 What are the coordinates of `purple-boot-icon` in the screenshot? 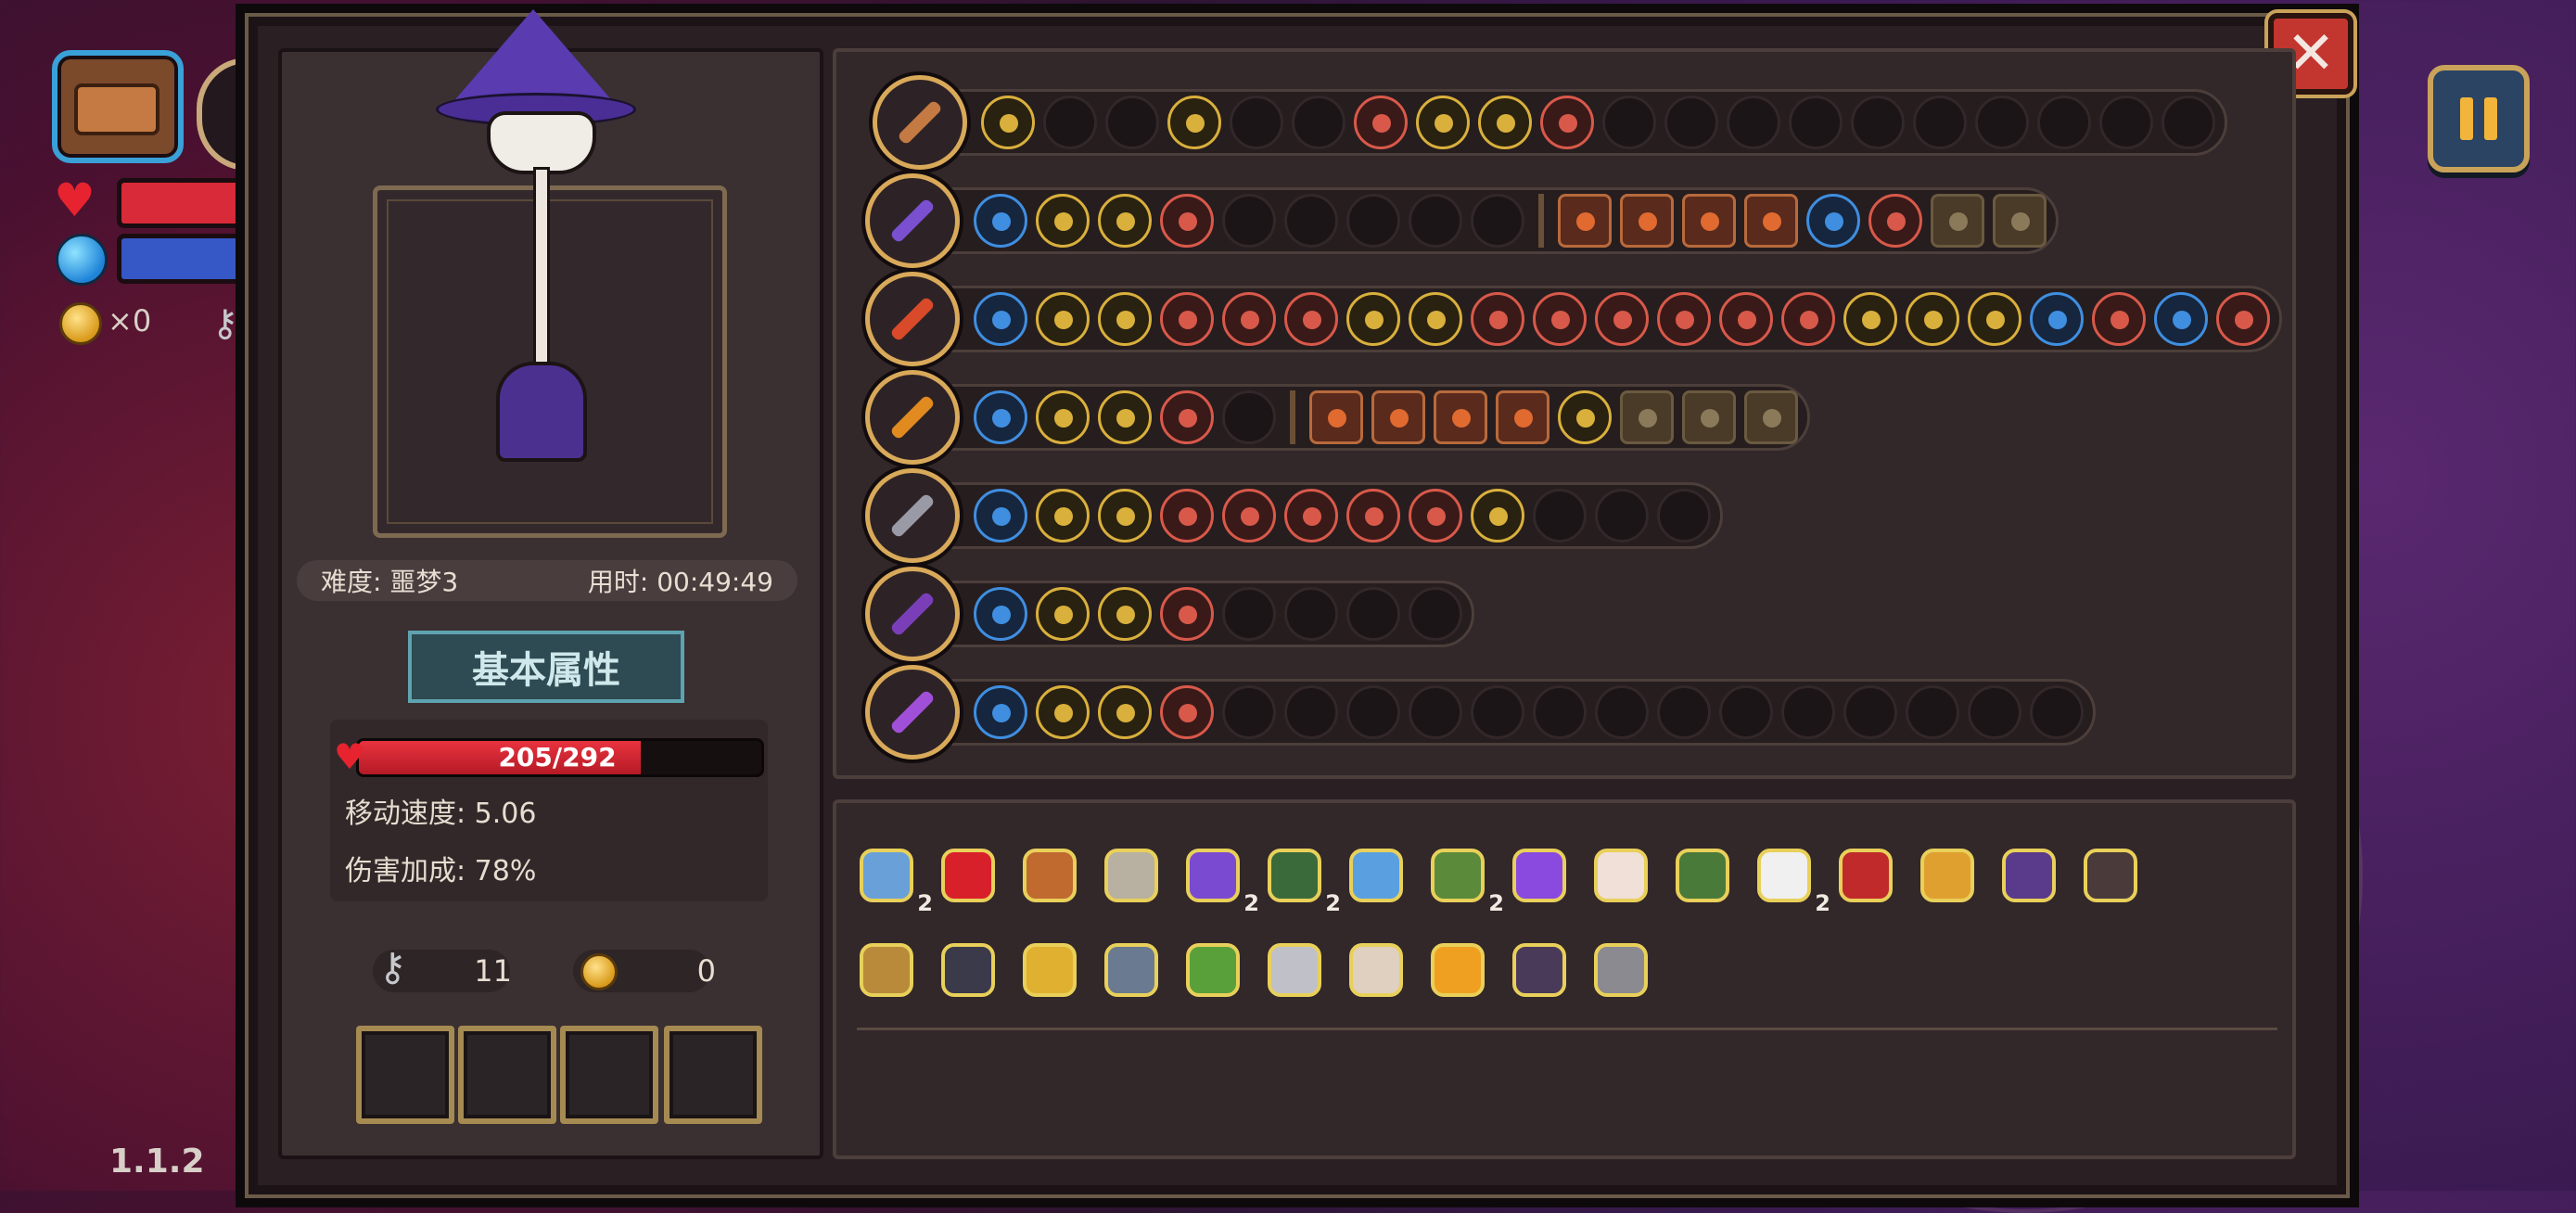 It's located at (1539, 875).